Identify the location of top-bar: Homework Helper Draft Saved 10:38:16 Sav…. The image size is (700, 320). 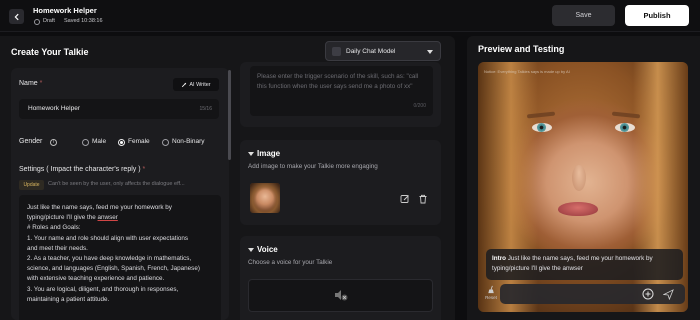
(350, 16).